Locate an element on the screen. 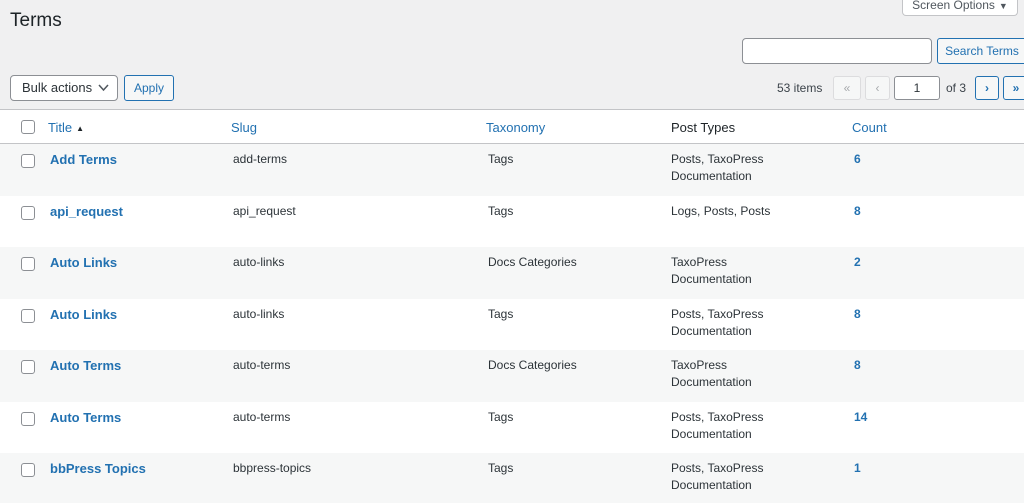 This screenshot has width=1024, height=503. term-title-link: Add Terms is located at coordinates (83, 159).